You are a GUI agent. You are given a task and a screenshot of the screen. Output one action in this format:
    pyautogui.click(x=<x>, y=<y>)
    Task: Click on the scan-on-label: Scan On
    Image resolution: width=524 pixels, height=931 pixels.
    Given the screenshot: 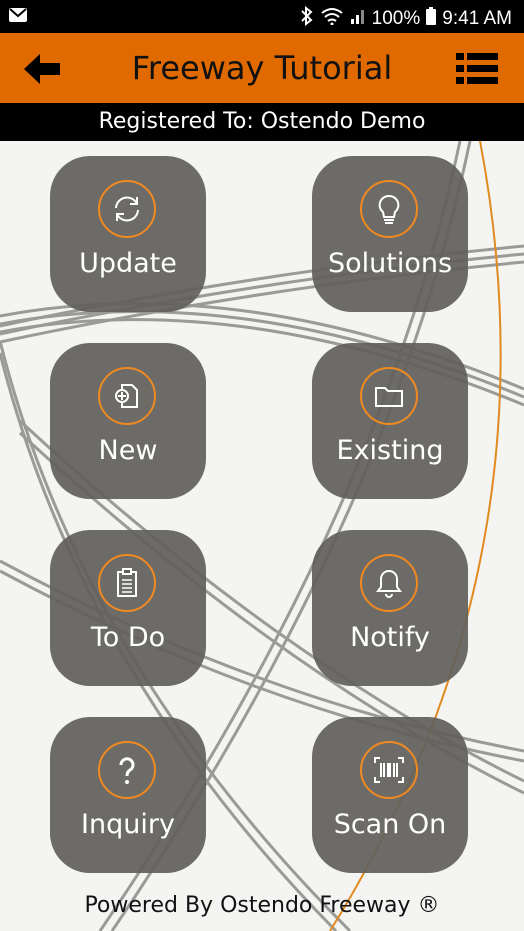 What is the action you would take?
    pyautogui.click(x=390, y=824)
    